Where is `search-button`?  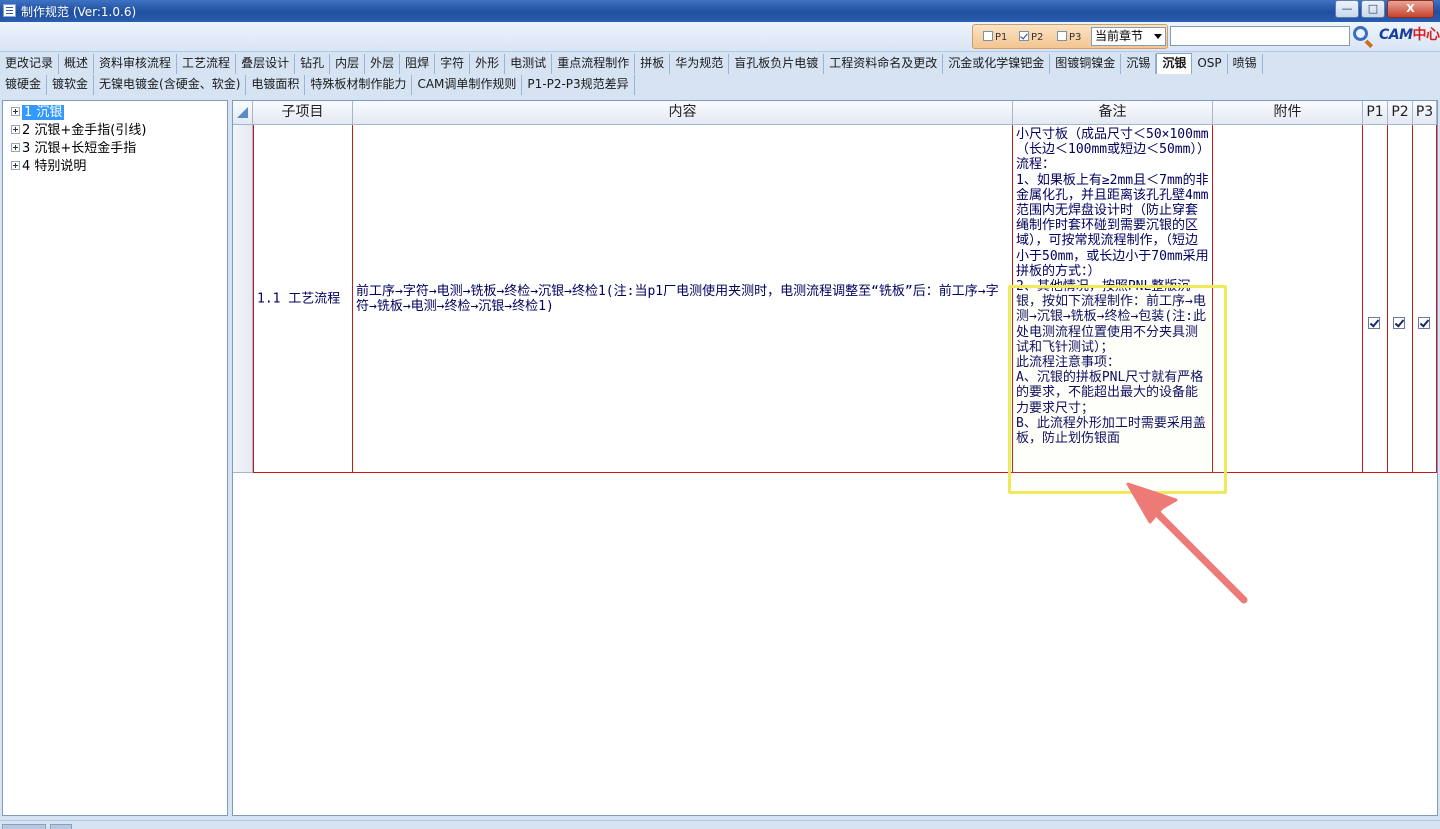
search-button is located at coordinates (1363, 36).